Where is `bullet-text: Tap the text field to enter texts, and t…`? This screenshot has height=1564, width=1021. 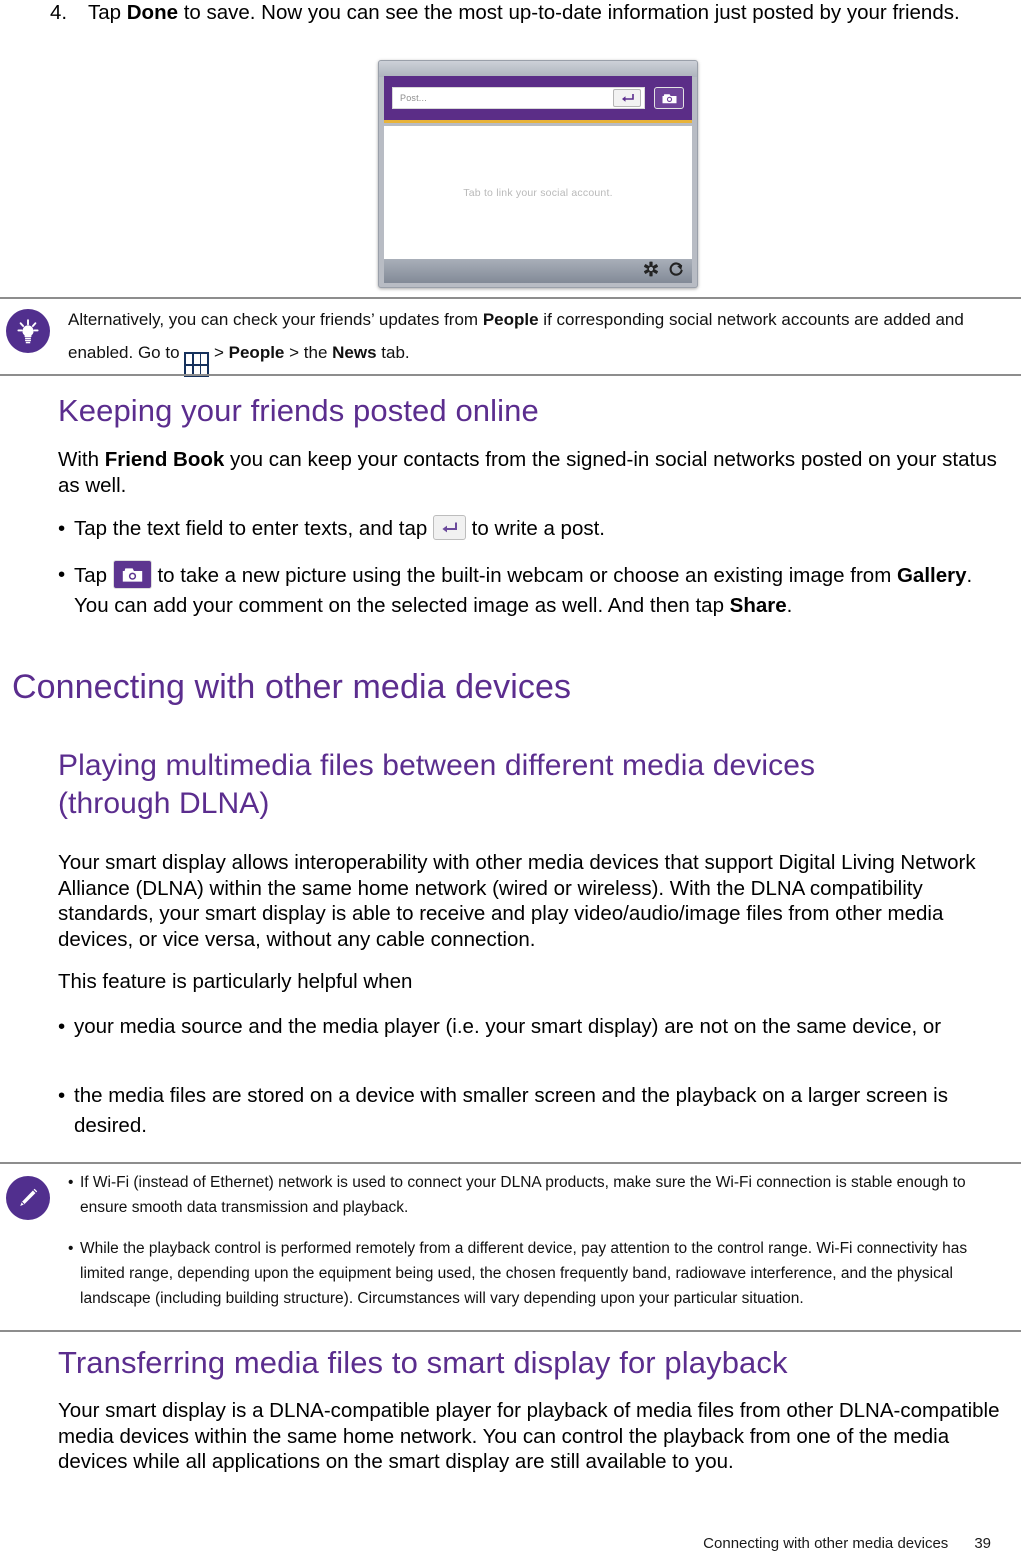 bullet-text: Tap the text field to enter texts, and t… is located at coordinates (542, 529).